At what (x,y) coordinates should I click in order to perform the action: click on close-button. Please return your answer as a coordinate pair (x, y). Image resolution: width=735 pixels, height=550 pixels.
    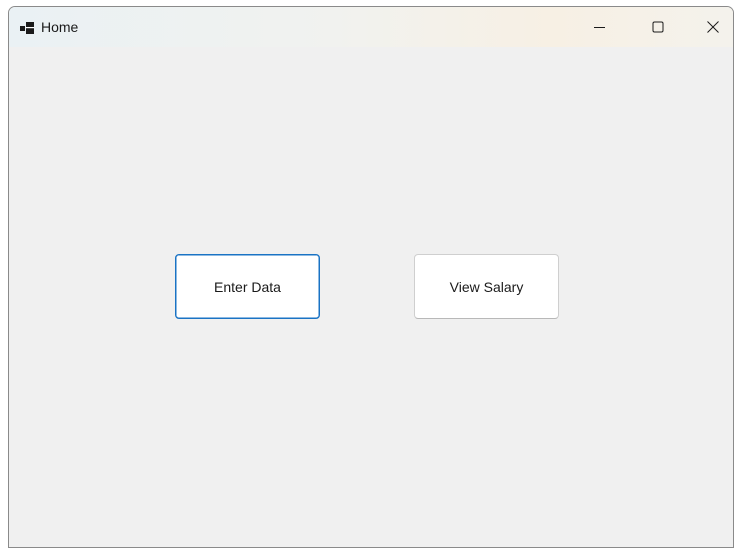
    Looking at the image, I should click on (711, 27).